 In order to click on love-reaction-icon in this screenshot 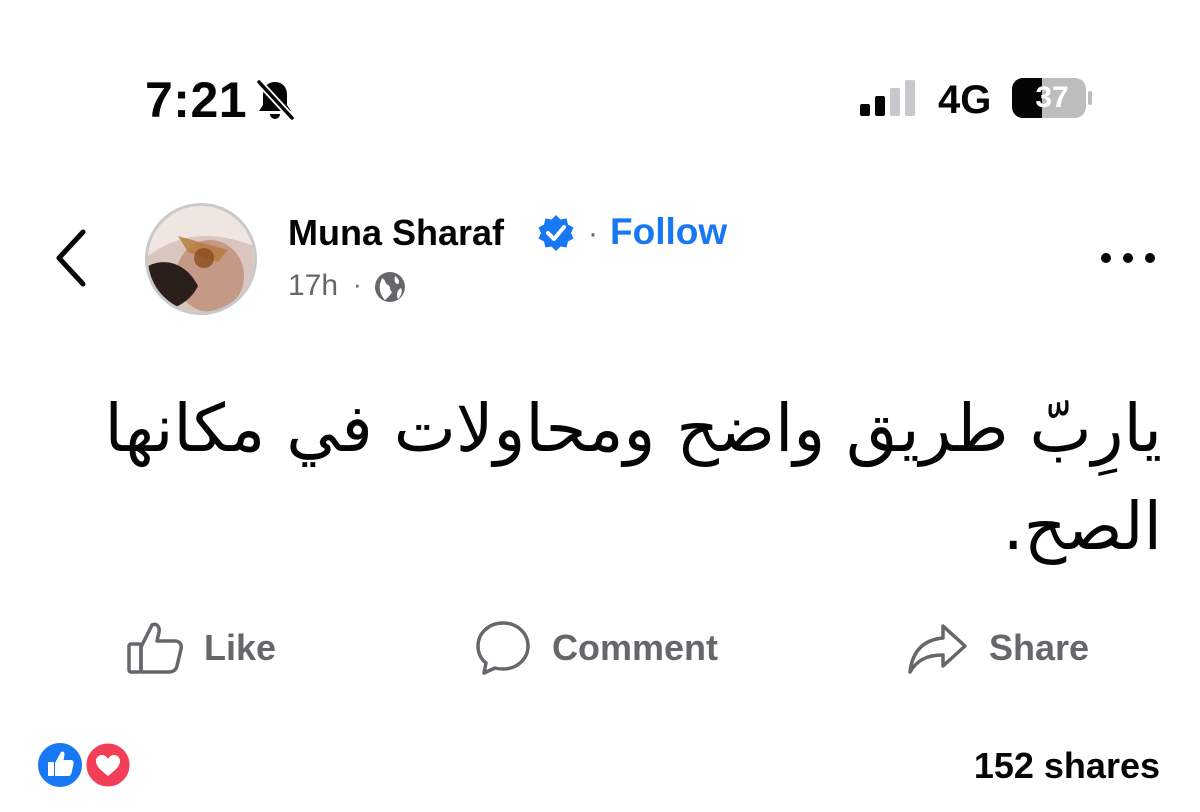, I will do `click(108, 765)`.